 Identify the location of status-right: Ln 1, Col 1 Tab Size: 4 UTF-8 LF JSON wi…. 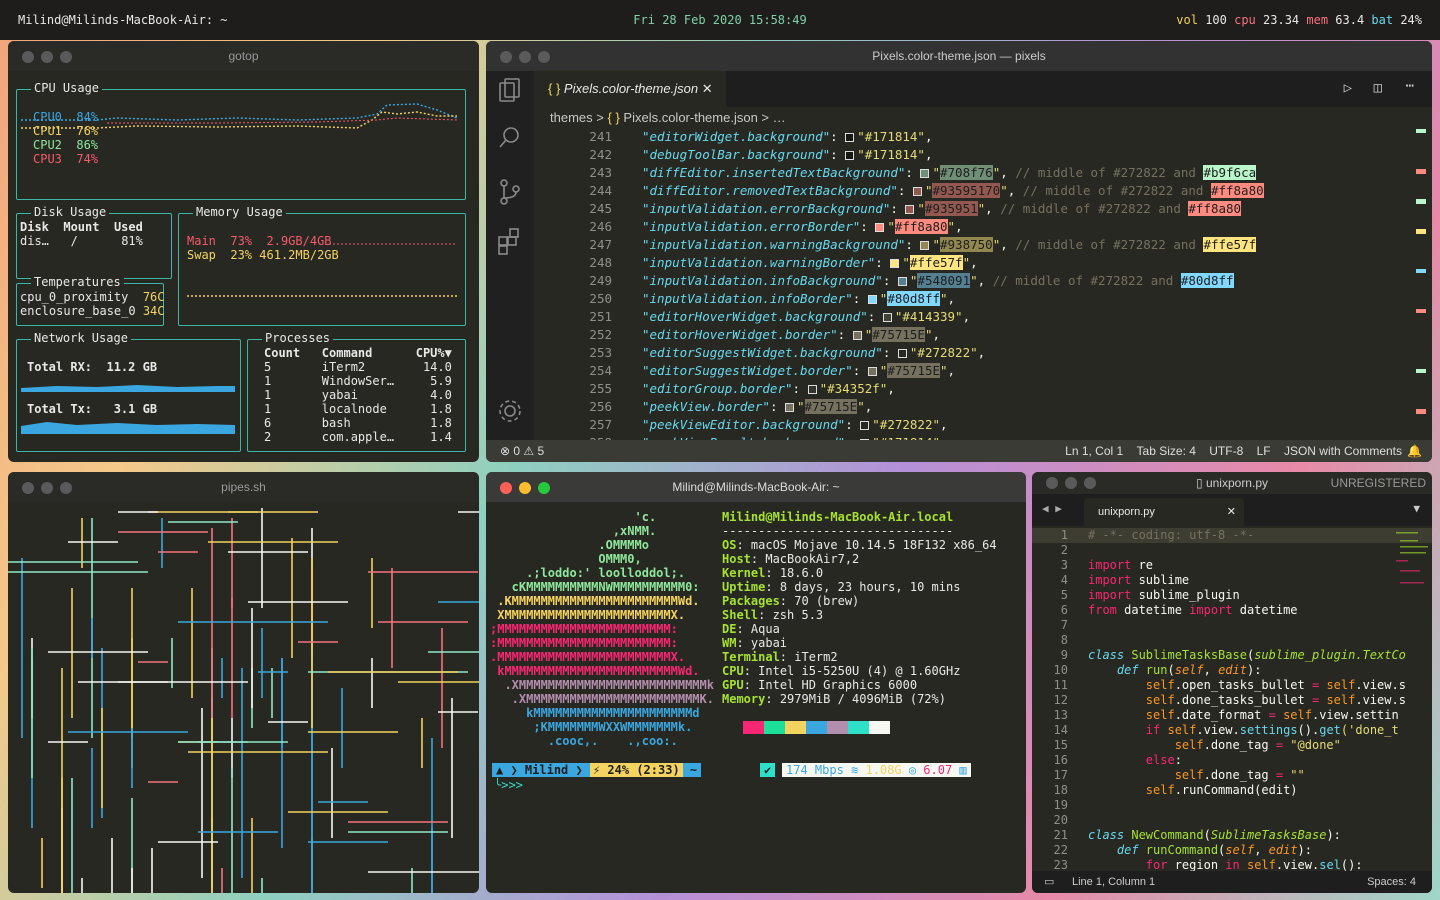
(1233, 451).